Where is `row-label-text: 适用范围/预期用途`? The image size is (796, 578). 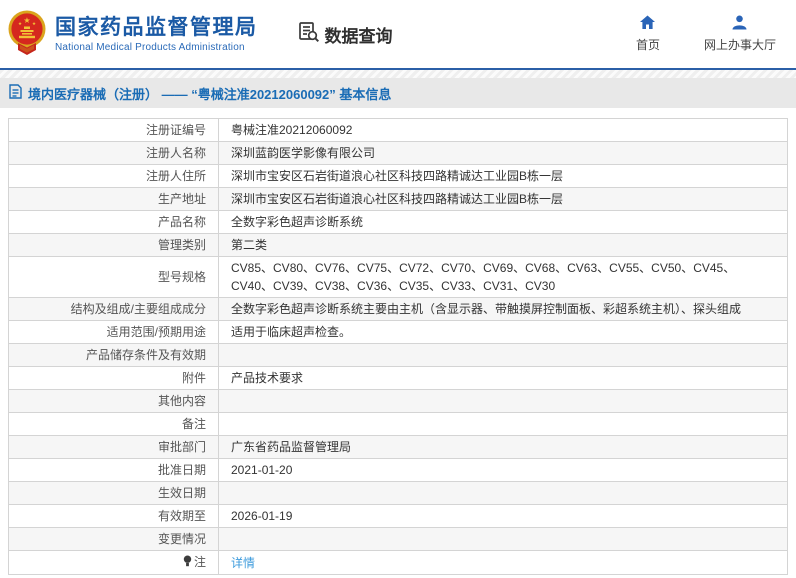
row-label-text: 适用范围/预期用途 is located at coordinates (156, 332).